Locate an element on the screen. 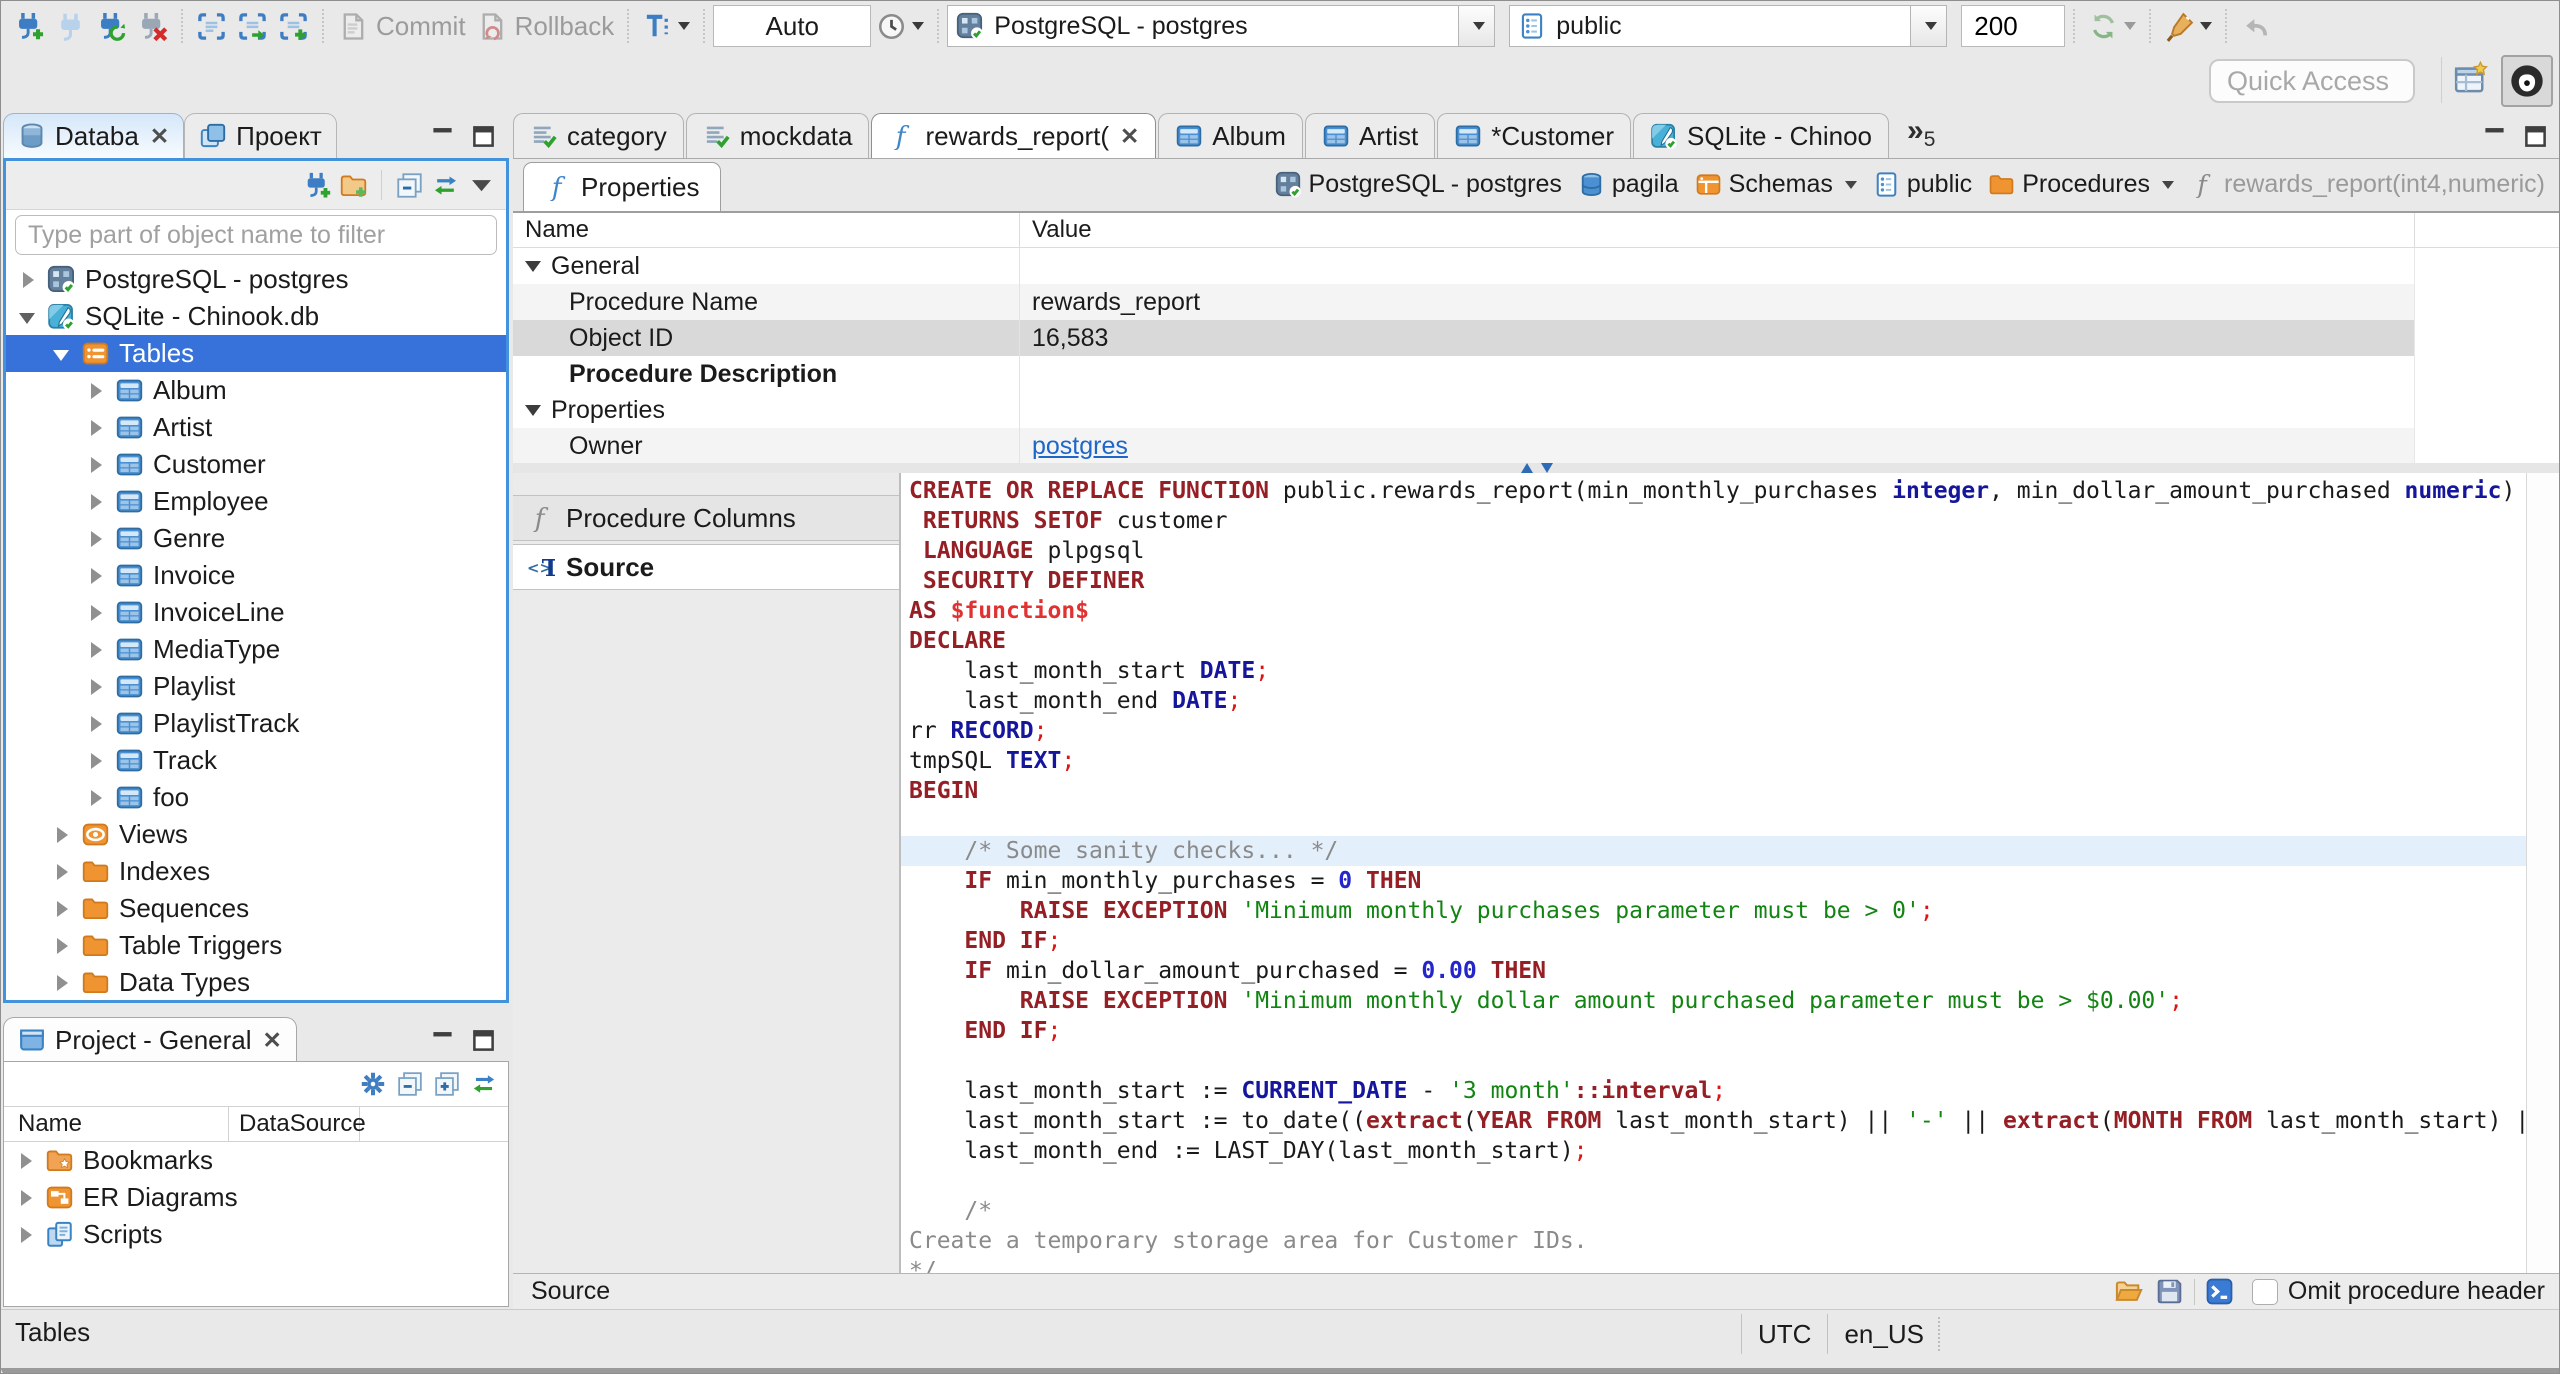 The width and height of the screenshot is (2560, 1374). disconnect-button is located at coordinates (152, 26).